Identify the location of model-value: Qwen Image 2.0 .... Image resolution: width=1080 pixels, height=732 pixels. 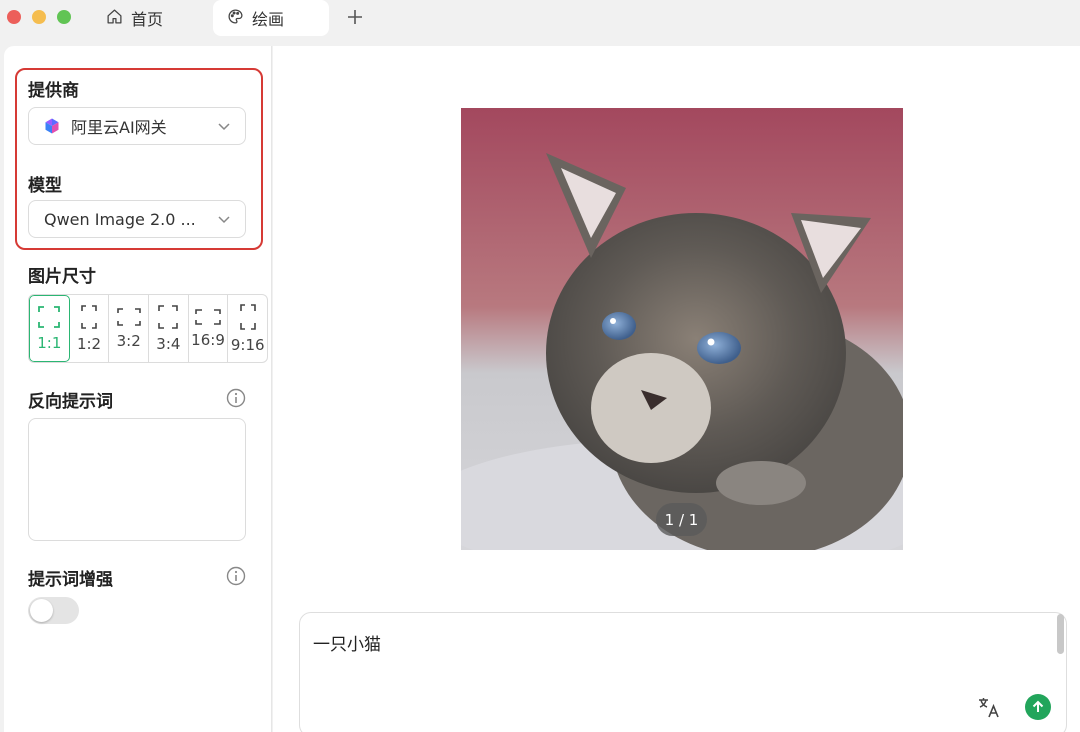
(120, 219).